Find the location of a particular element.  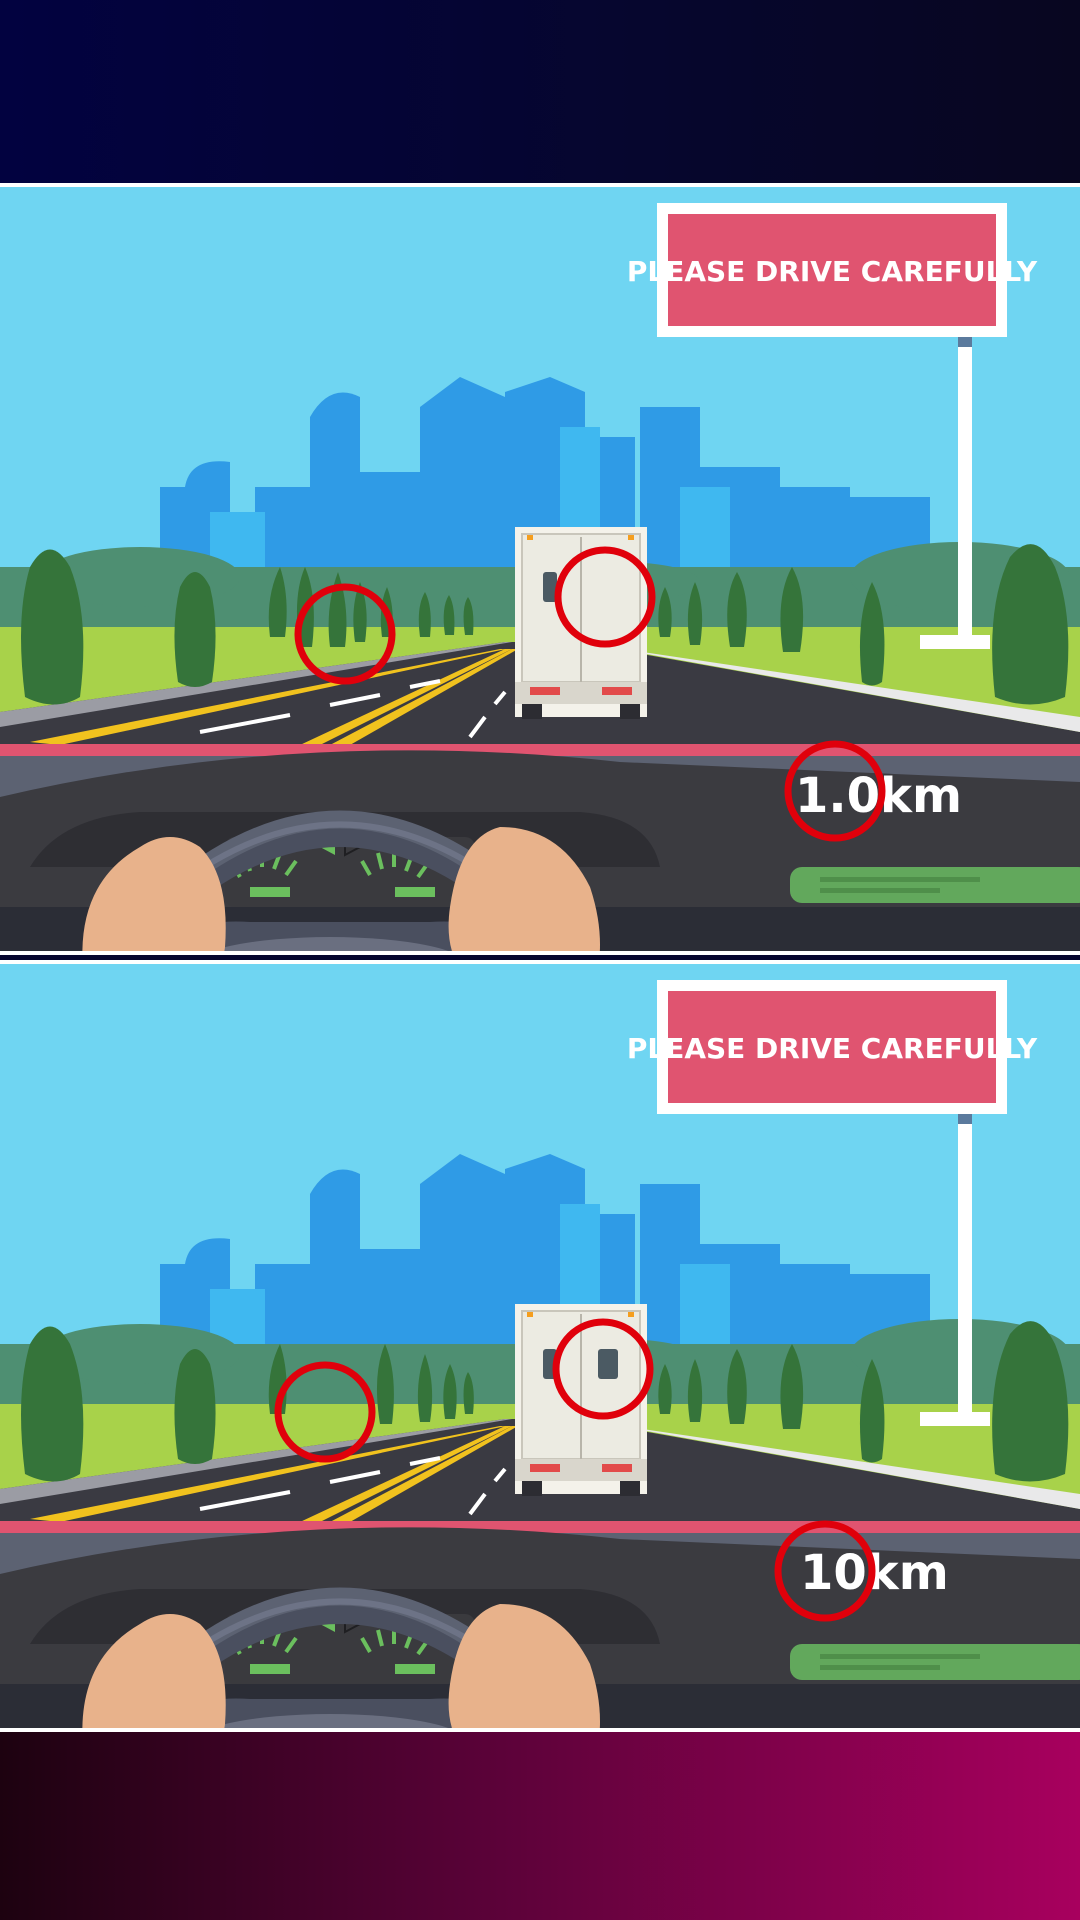

bottom-background-band is located at coordinates (540, 1826).